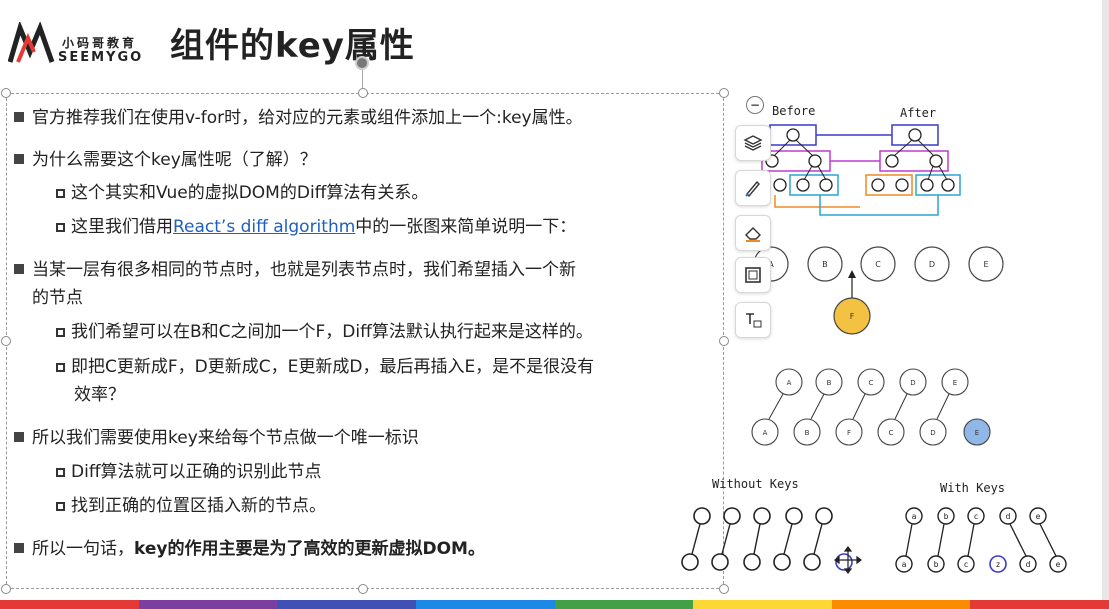 This screenshot has width=1109, height=609. What do you see at coordinates (363, 589) in the screenshot?
I see `resize-handle-b` at bounding box center [363, 589].